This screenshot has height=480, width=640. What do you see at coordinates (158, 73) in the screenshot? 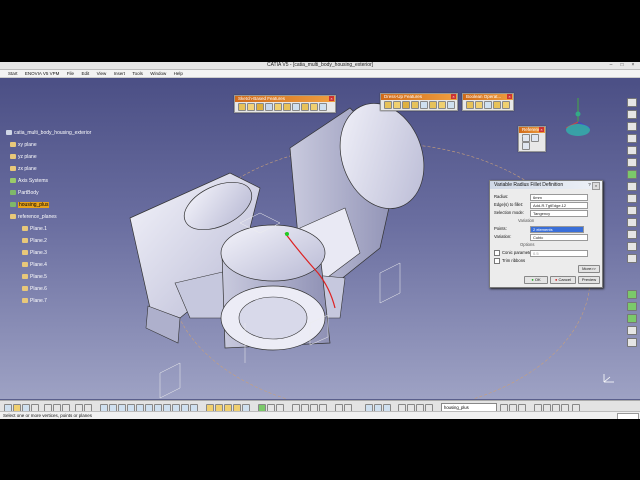
I see `menu-window: Window` at bounding box center [158, 73].